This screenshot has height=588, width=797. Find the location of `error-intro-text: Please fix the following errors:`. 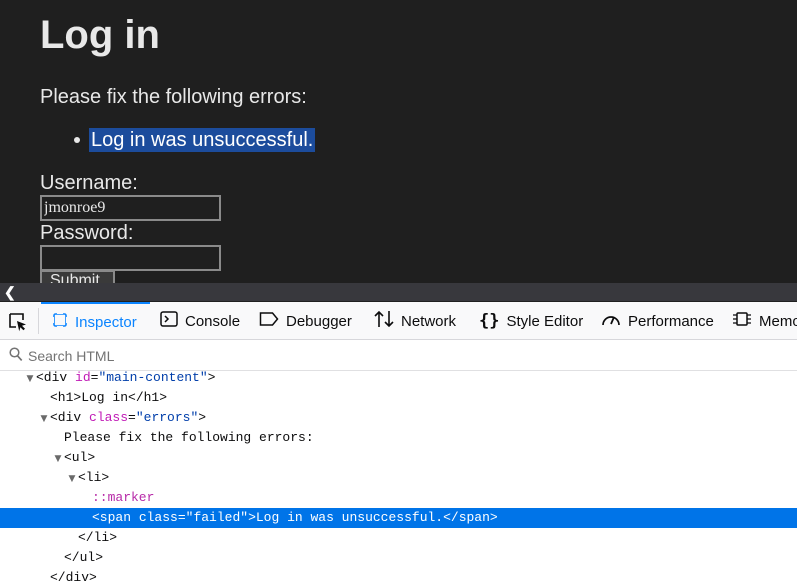

error-intro-text: Please fix the following errors: is located at coordinates (173, 97).